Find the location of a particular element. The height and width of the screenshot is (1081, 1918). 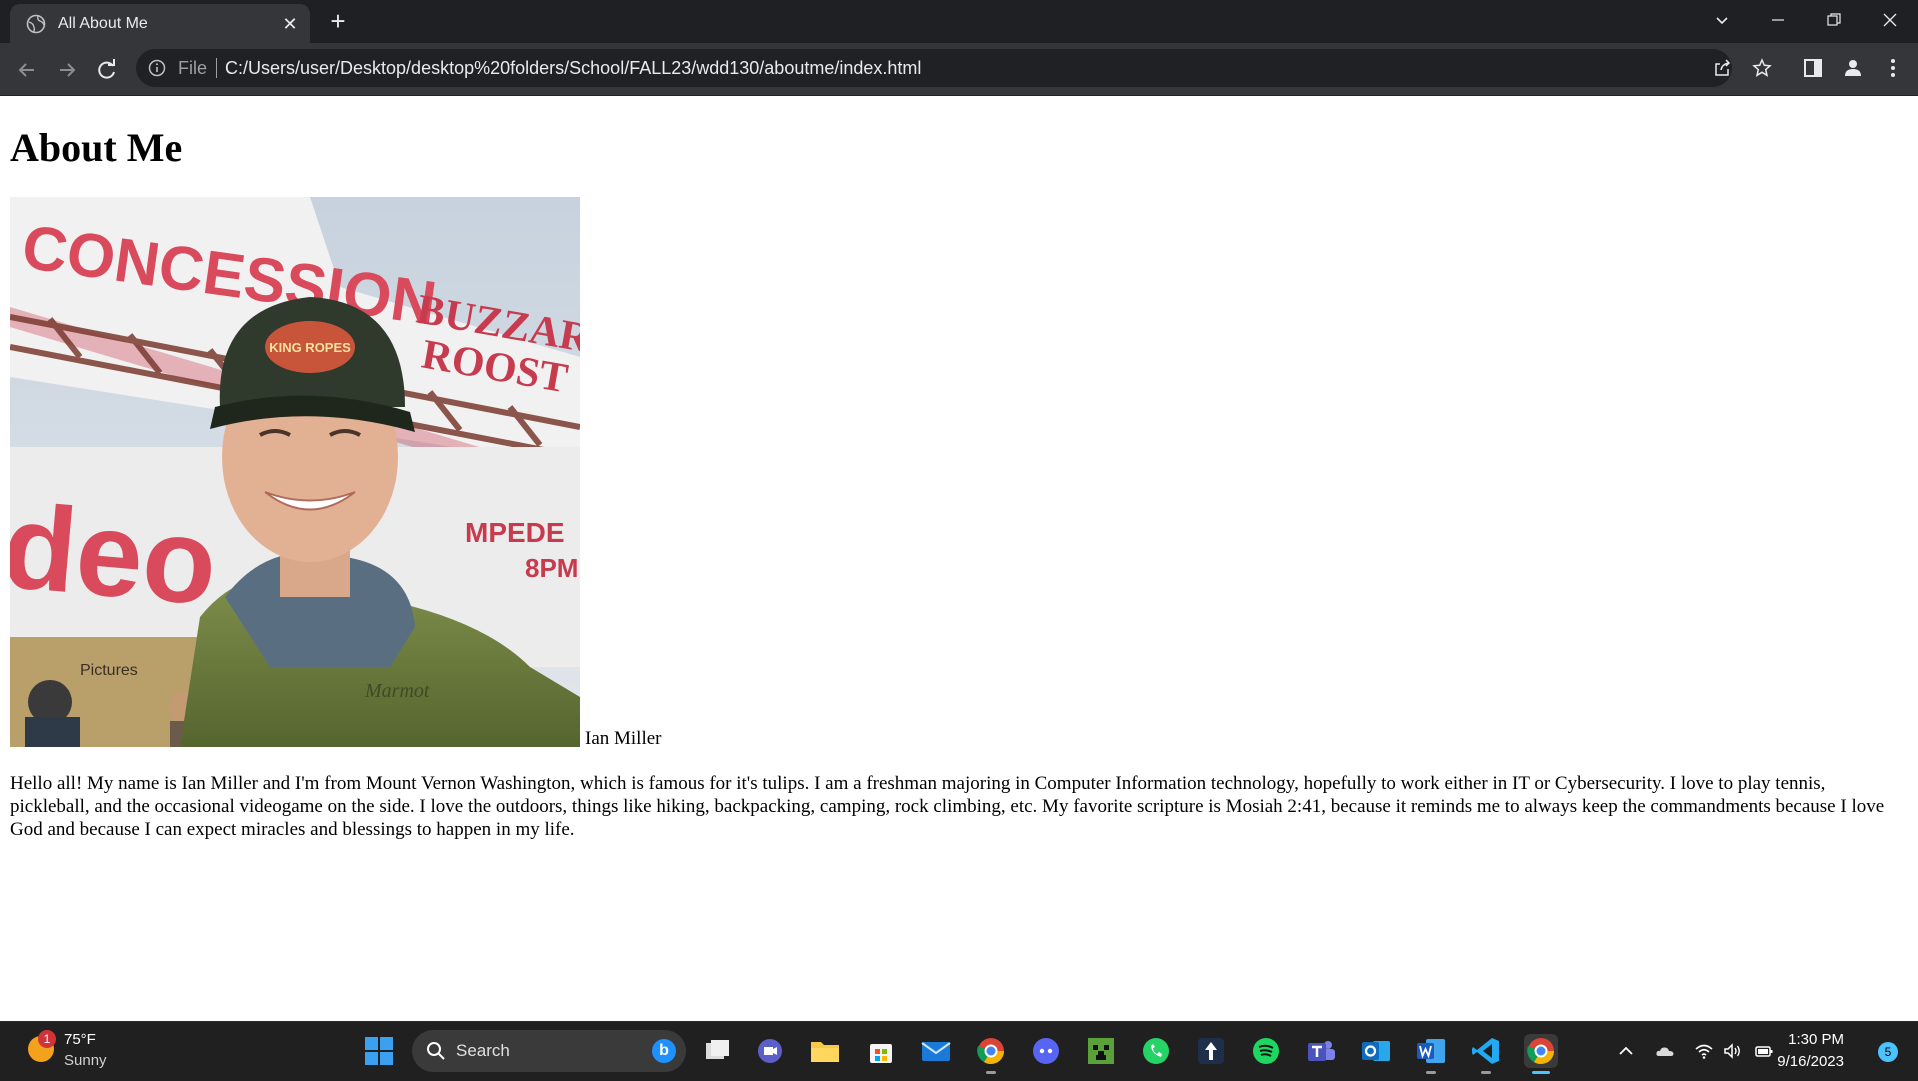

tab-search-icon is located at coordinates (1722, 20).